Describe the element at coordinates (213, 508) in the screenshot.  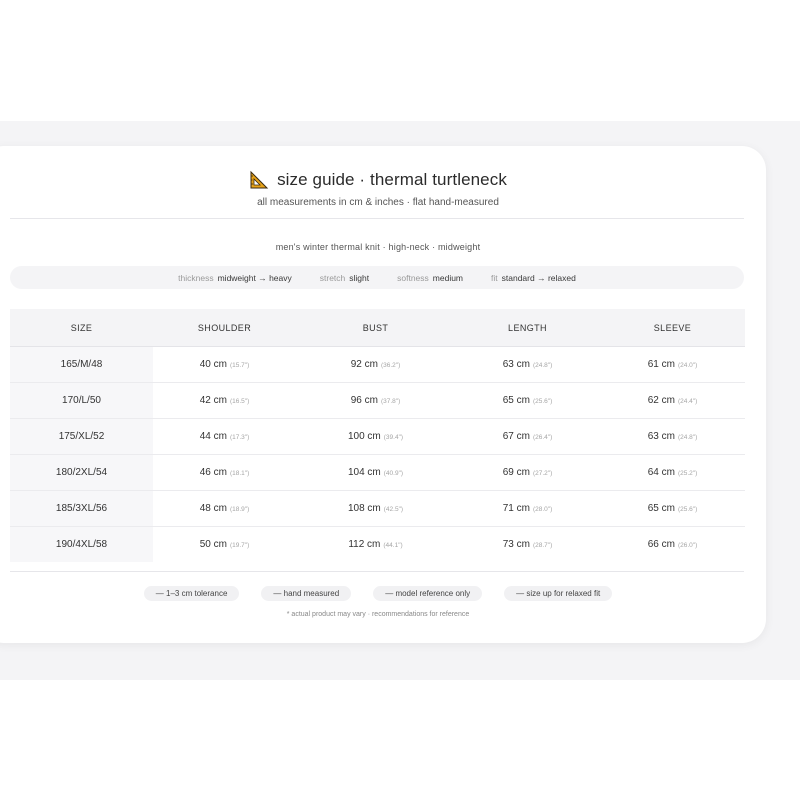
I see `cm-value: 48 cm` at that location.